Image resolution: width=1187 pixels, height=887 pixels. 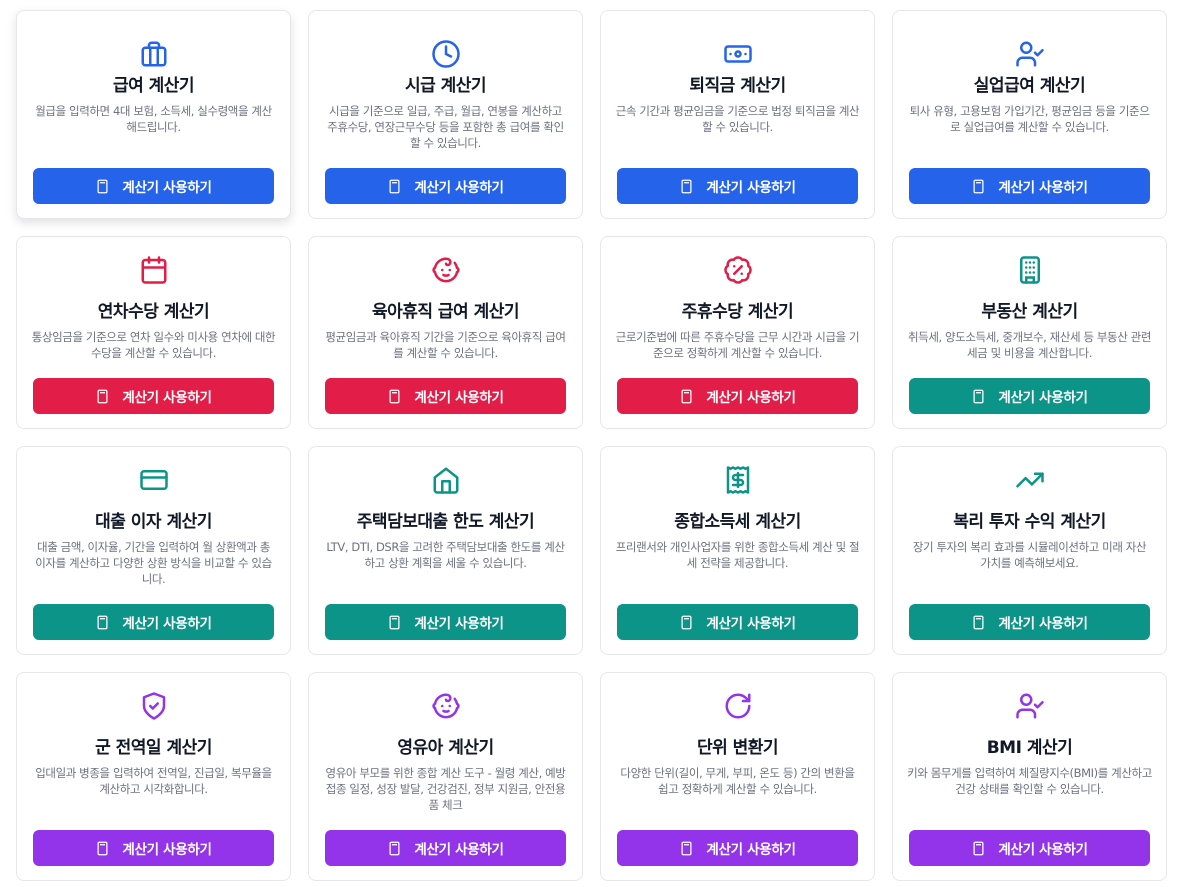 I want to click on receipt-icon, so click(x=738, y=480).